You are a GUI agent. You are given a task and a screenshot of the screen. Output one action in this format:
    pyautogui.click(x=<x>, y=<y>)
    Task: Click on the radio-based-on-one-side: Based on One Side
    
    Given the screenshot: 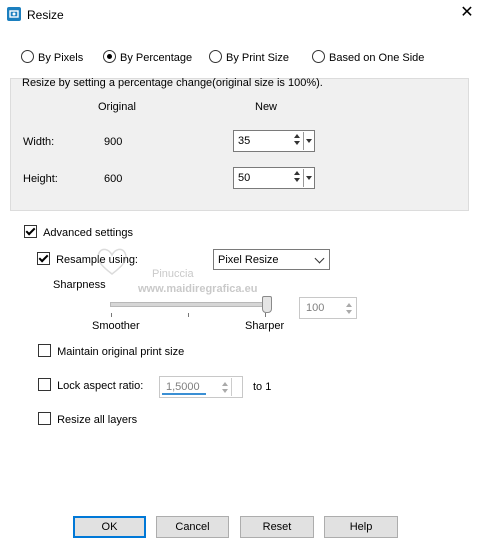 What is the action you would take?
    pyautogui.click(x=368, y=58)
    